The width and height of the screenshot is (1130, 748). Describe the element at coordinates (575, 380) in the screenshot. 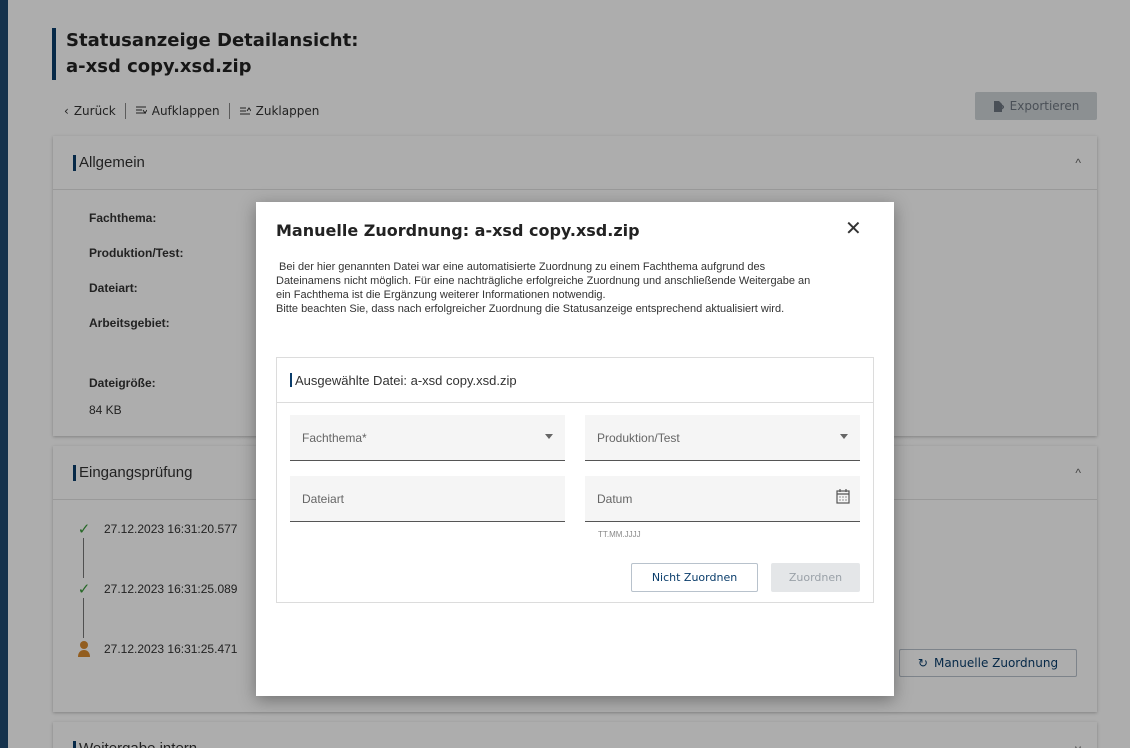

I see `selected-file-header: Ausgewählte Datei: a-xsd copy.xsd.zip` at that location.